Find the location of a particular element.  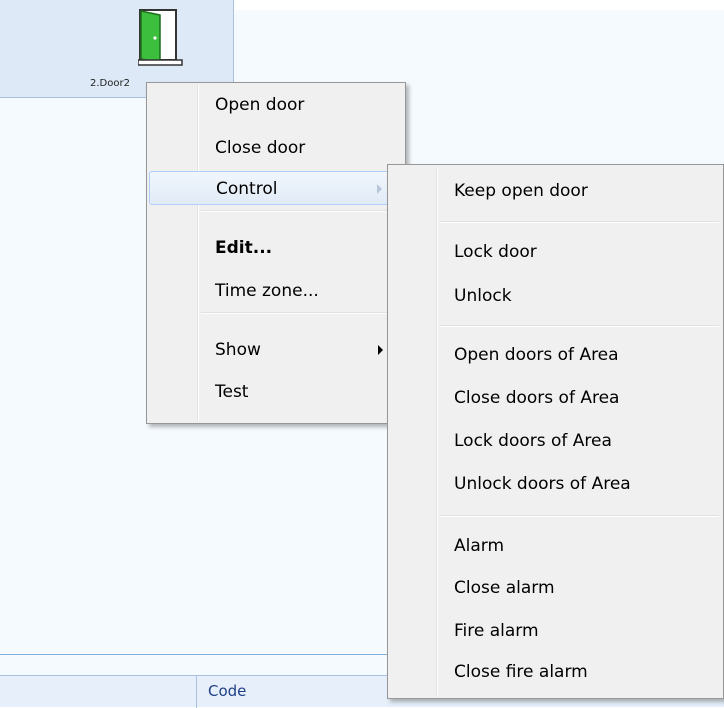

submenu-item-unlock-doors-of-area: Unlock doors of Area is located at coordinates (555, 484).